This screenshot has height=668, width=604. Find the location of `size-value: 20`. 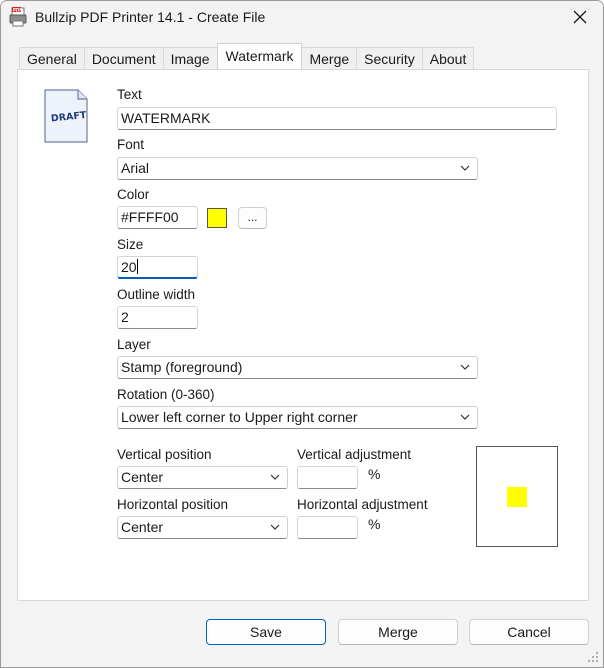

size-value: 20 is located at coordinates (129, 267).